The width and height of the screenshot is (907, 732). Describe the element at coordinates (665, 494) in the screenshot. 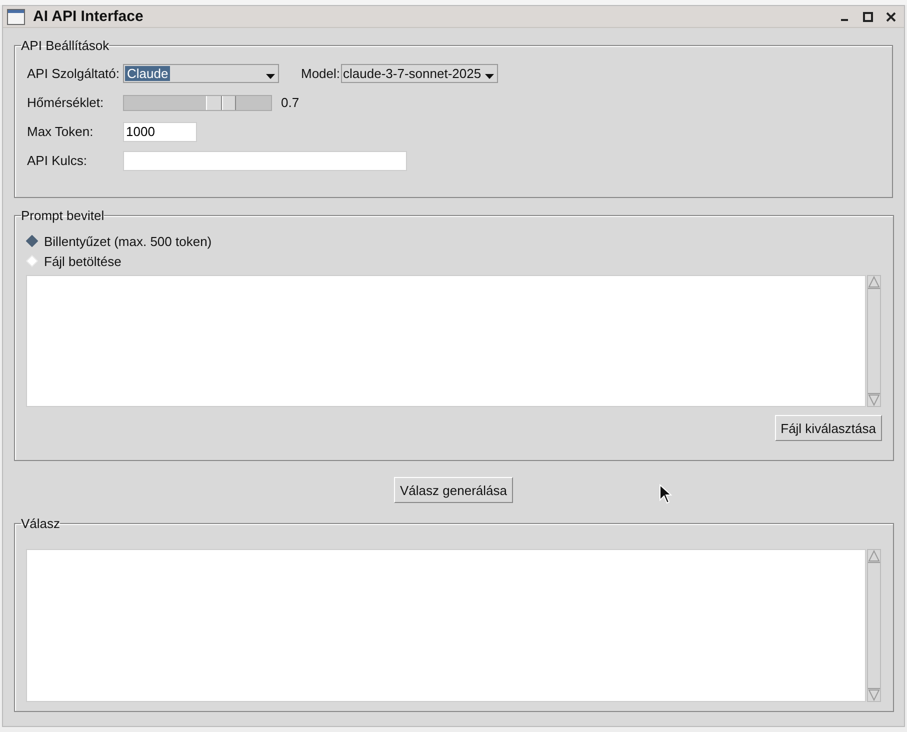

I see `mouse-pointer-icon` at that location.